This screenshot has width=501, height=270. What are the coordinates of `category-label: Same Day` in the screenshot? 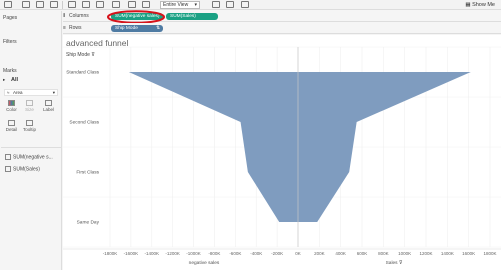 It's located at (88, 223).